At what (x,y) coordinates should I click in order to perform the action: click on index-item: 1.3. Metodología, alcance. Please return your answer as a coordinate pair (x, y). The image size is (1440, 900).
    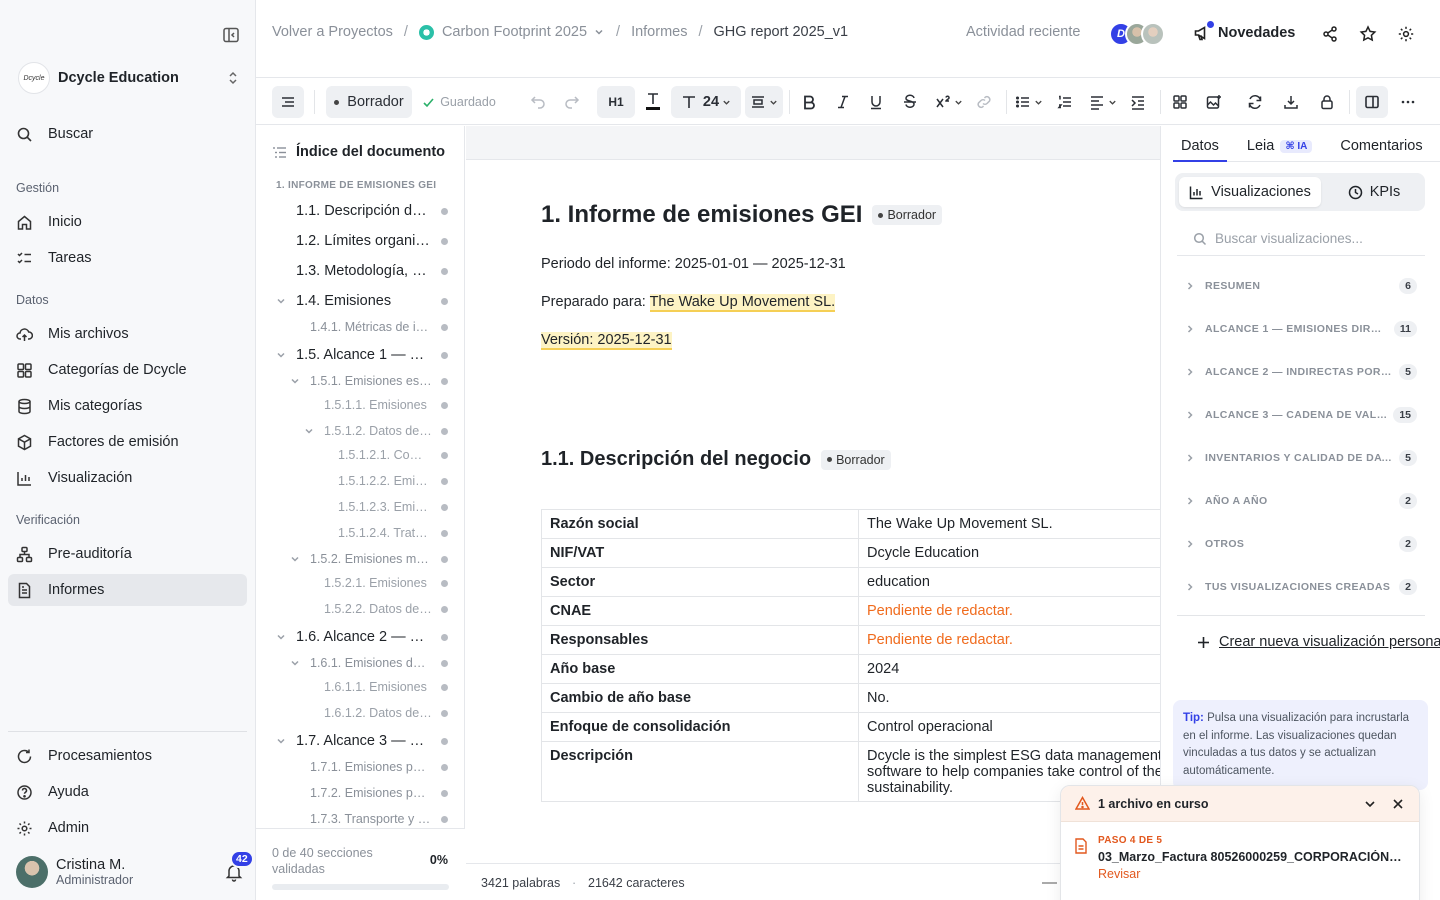
    Looking at the image, I should click on (364, 271).